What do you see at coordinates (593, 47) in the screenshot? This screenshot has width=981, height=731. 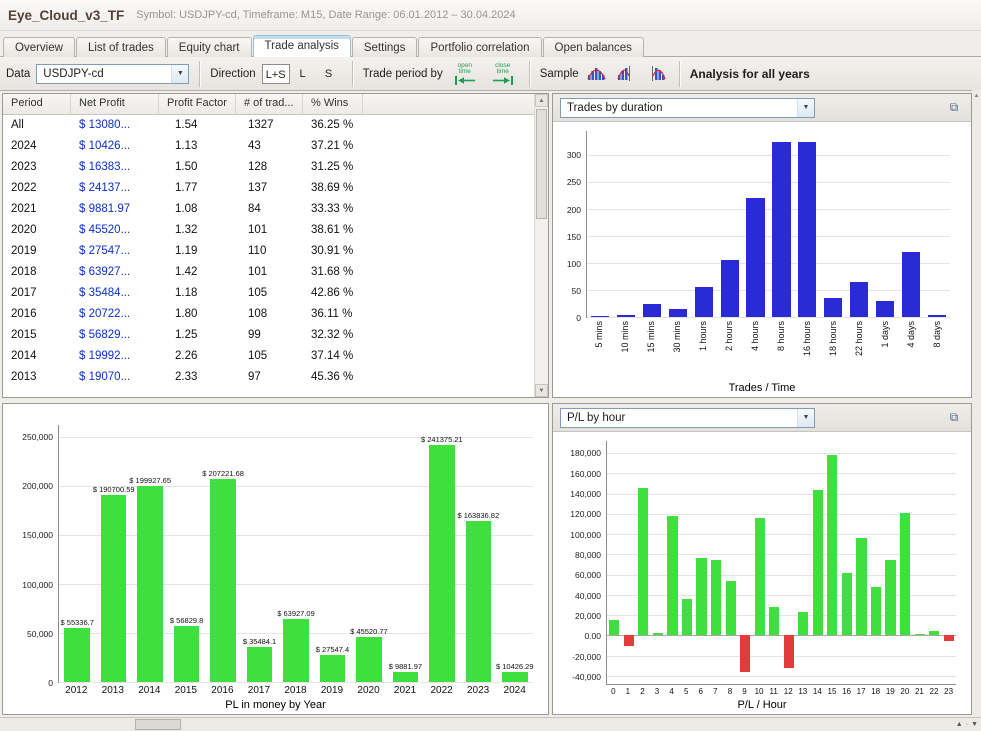 I see `tab-open-balances: Open balances` at bounding box center [593, 47].